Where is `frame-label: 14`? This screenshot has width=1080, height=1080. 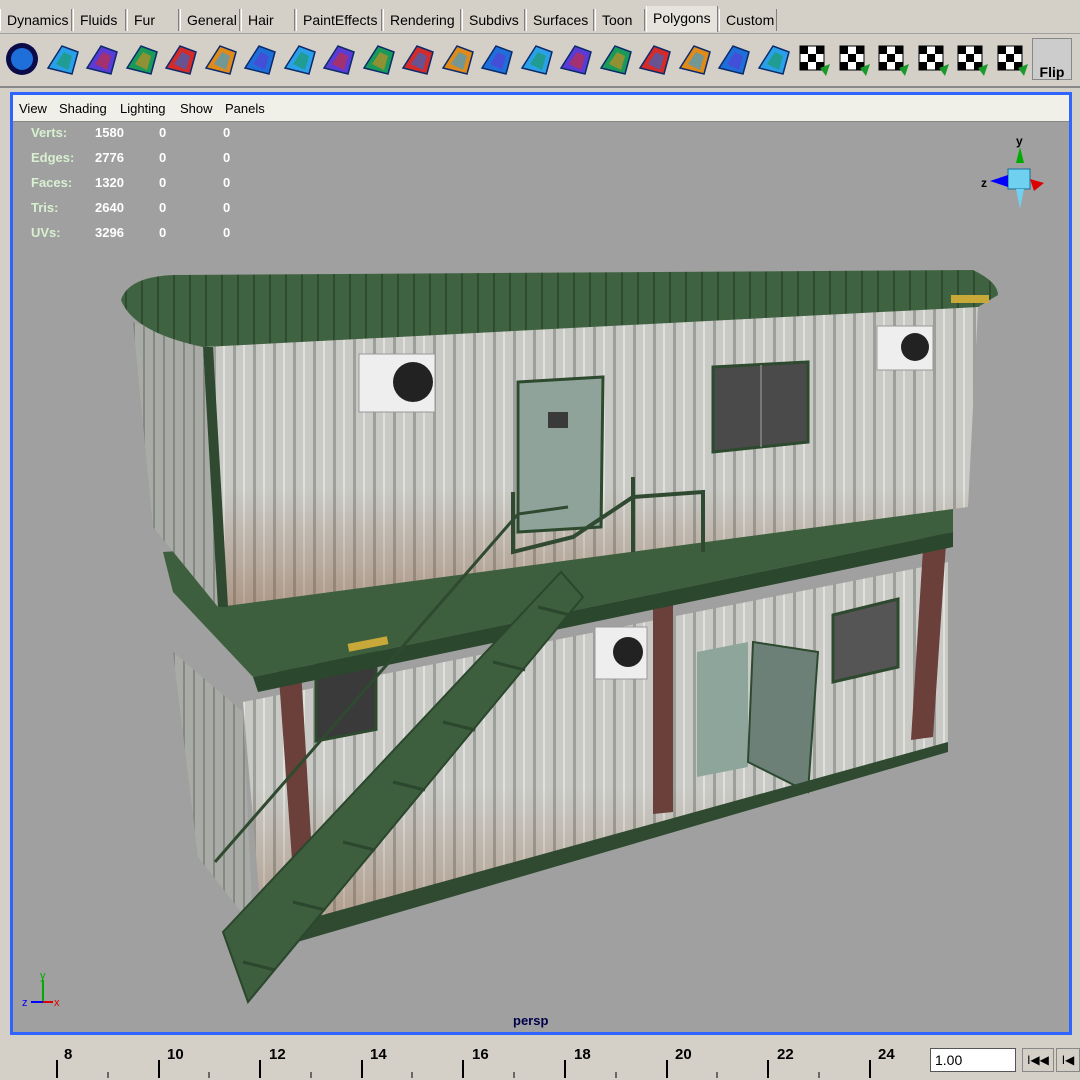
frame-label: 14 is located at coordinates (378, 1054).